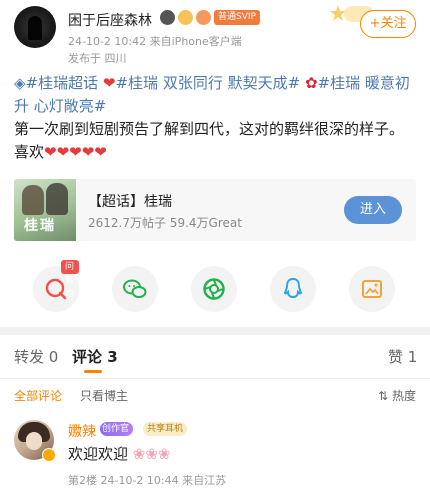  I want to click on verified-badge-icon, so click(49, 455).